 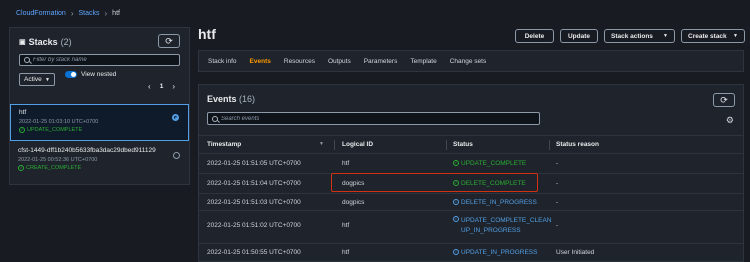 What do you see at coordinates (381, 61) in the screenshot?
I see `tab-parameters: Parameters` at bounding box center [381, 61].